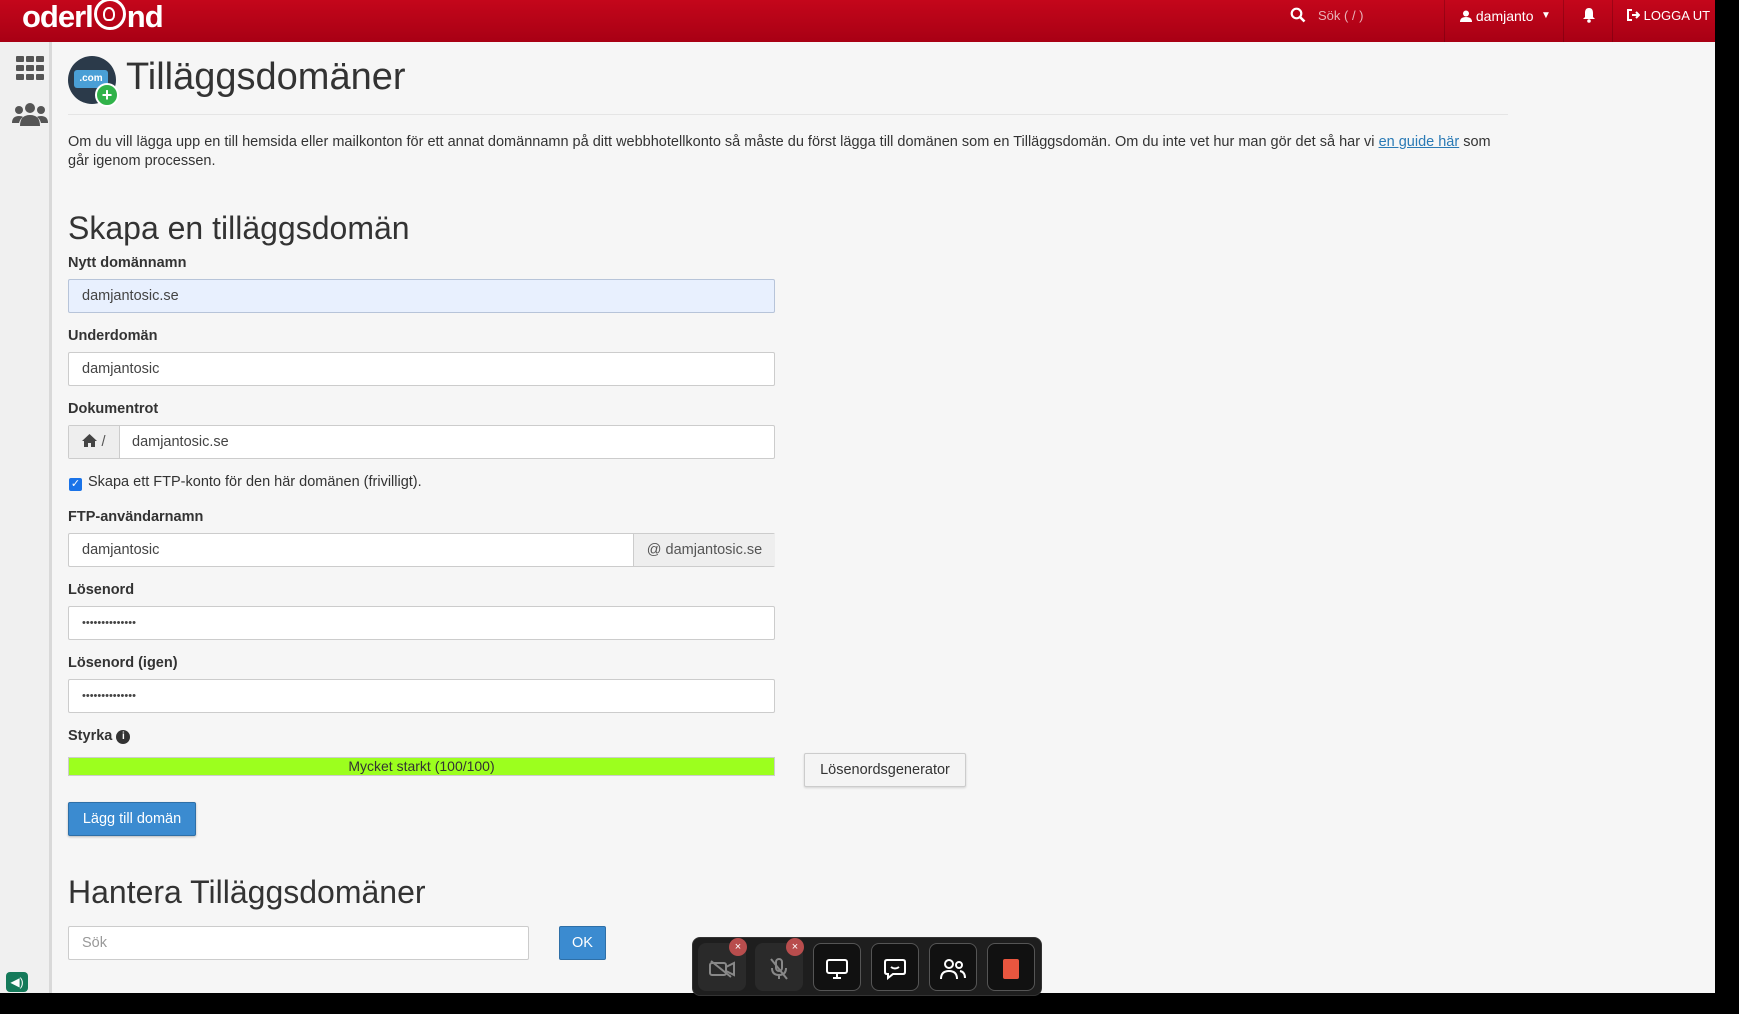 Image resolution: width=1739 pixels, height=1014 pixels. Describe the element at coordinates (722, 968) in the screenshot. I see `camera-off-icon` at that location.